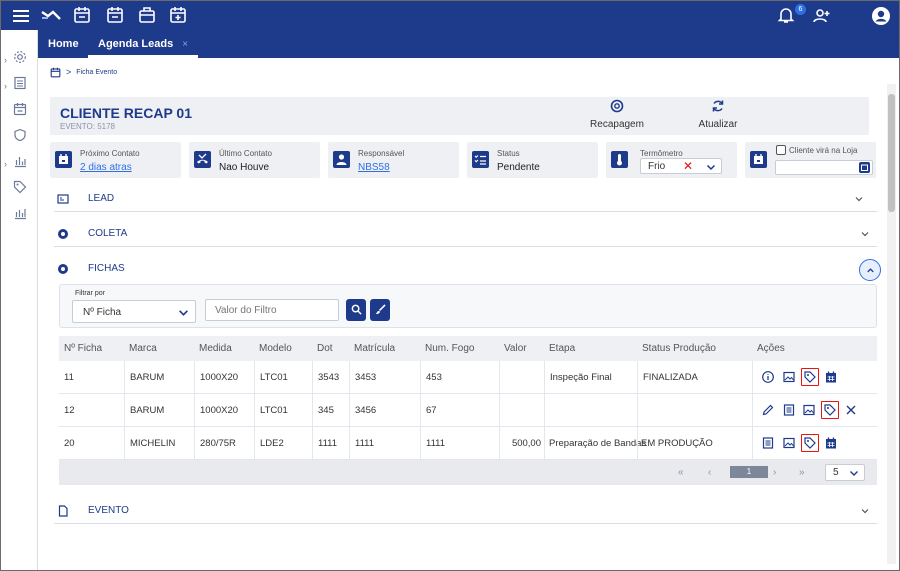  What do you see at coordinates (459, 443) in the screenshot?
I see `cell-num-fogo: 1111` at bounding box center [459, 443].